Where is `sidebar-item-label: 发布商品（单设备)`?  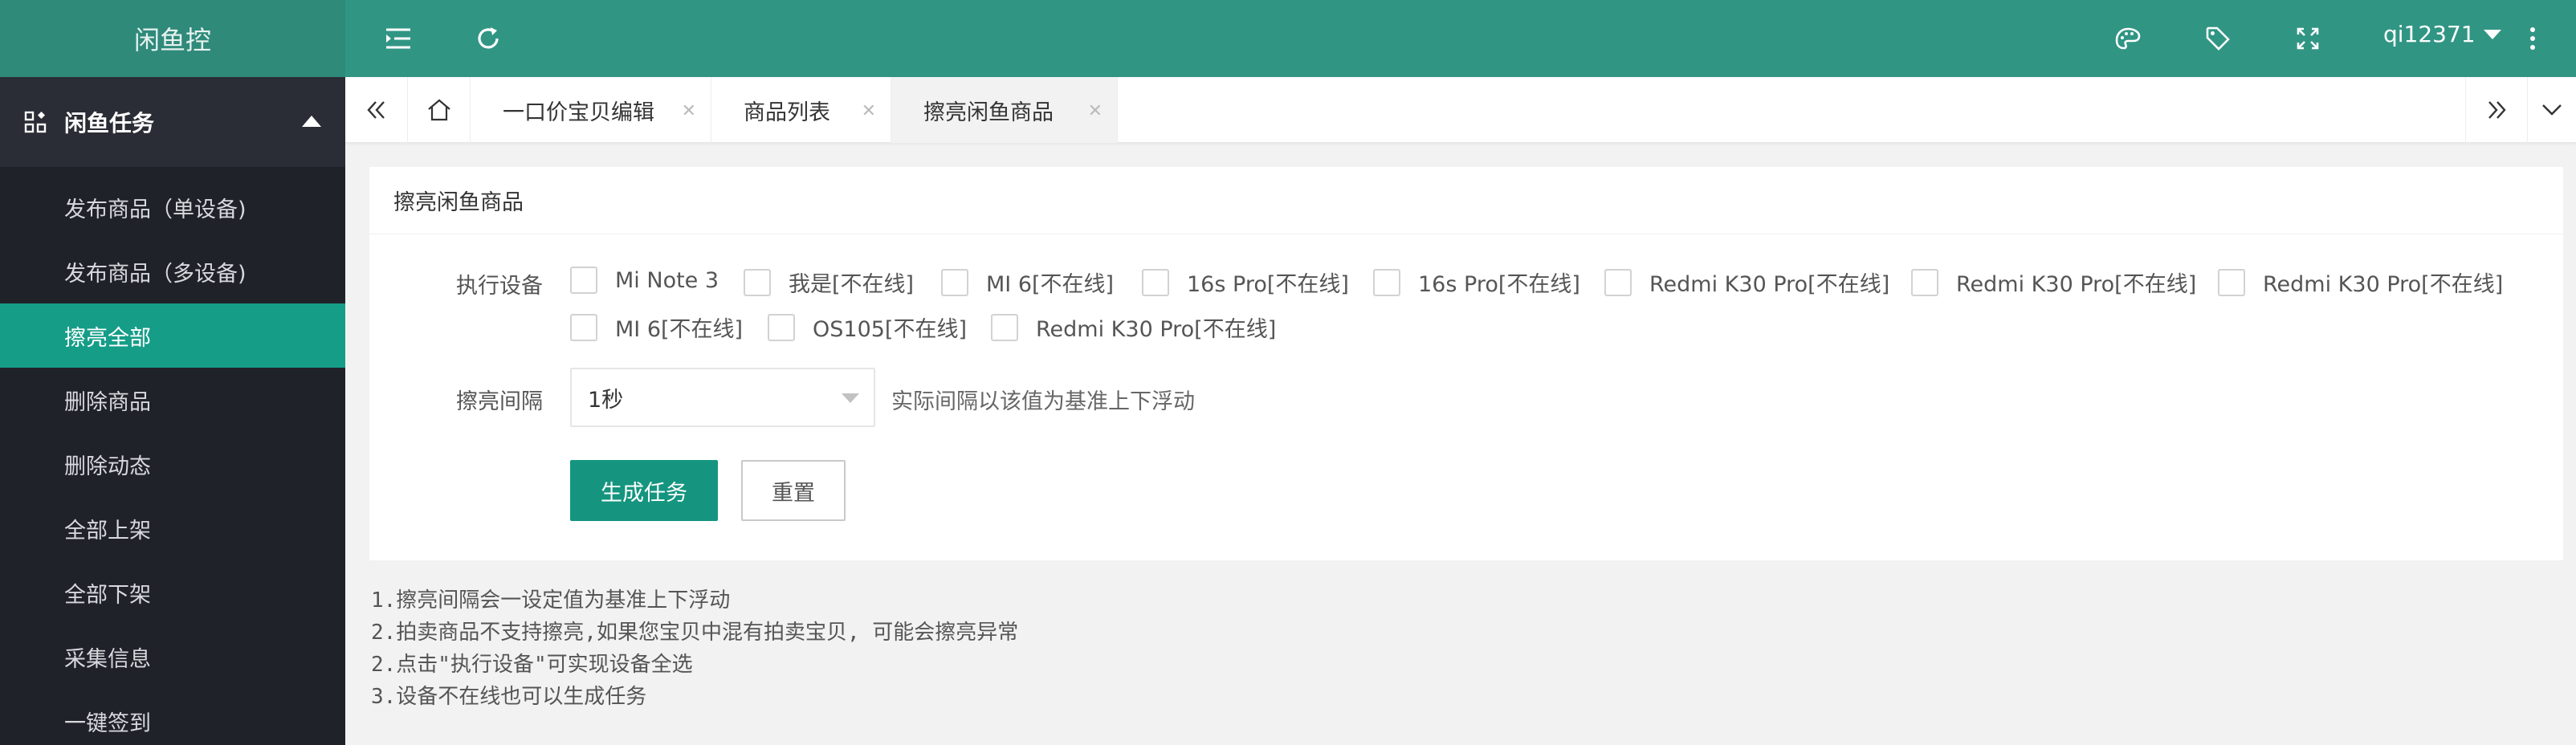 sidebar-item-label: 发布商品（单设备) is located at coordinates (155, 210).